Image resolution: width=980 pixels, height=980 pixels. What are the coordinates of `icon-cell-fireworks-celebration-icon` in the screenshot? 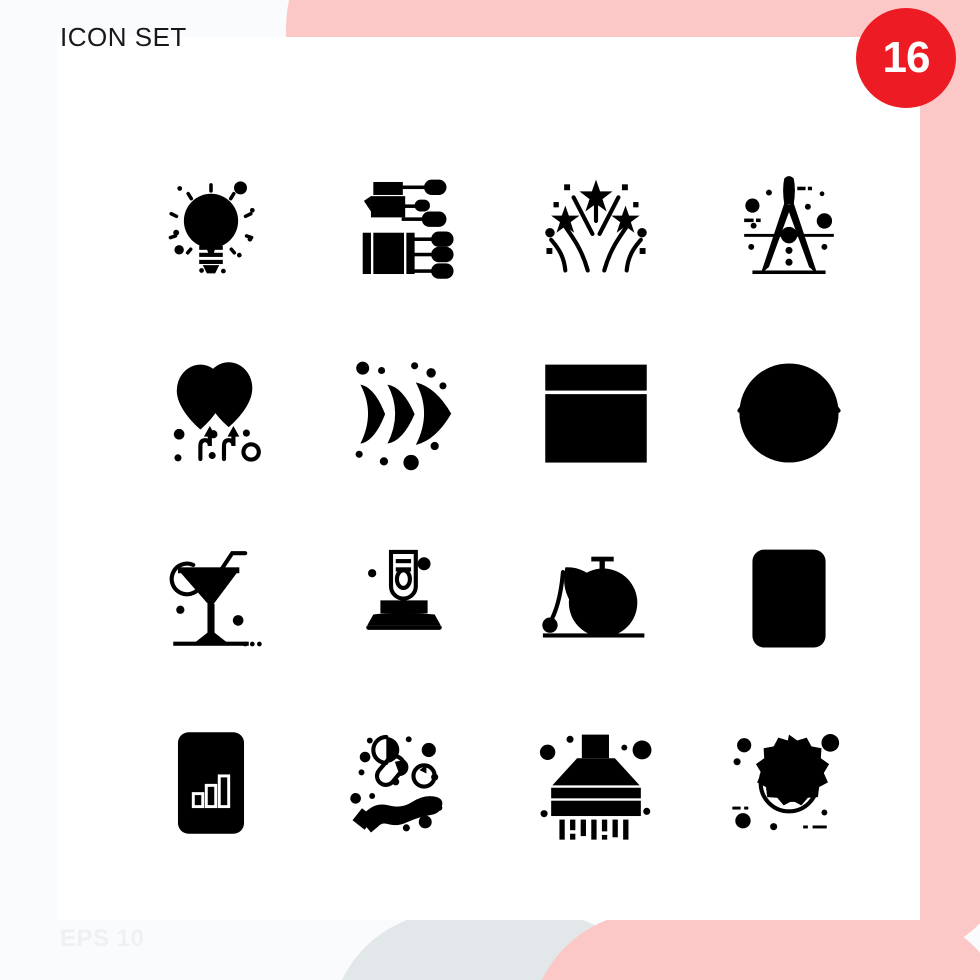 It's located at (596, 227).